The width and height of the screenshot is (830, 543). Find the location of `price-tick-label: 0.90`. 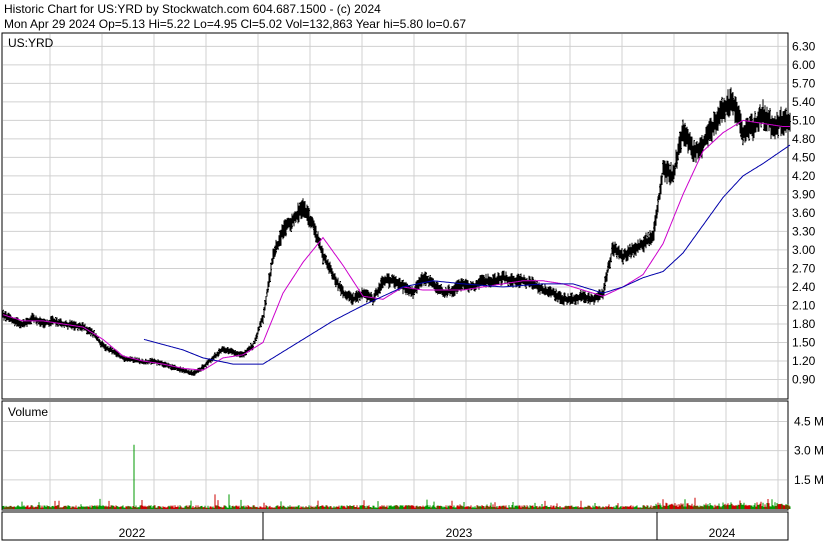

price-tick-label: 0.90 is located at coordinates (804, 379).